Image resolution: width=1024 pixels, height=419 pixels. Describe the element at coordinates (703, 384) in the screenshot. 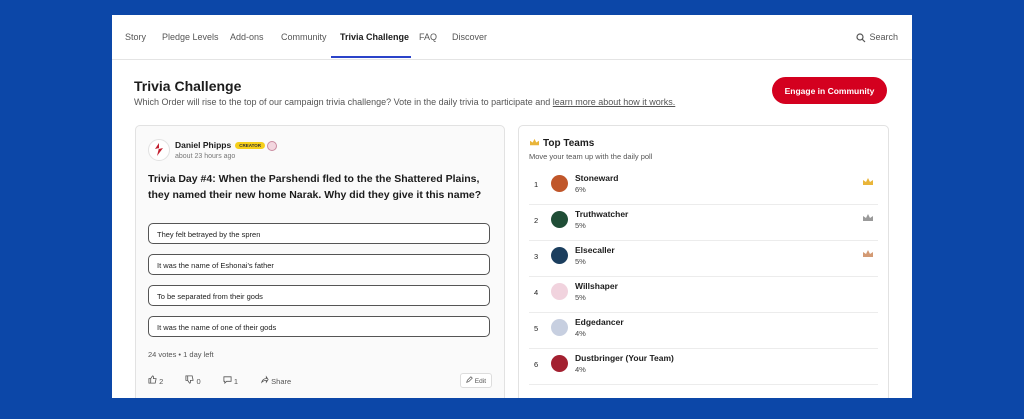

I see `row-divider` at that location.